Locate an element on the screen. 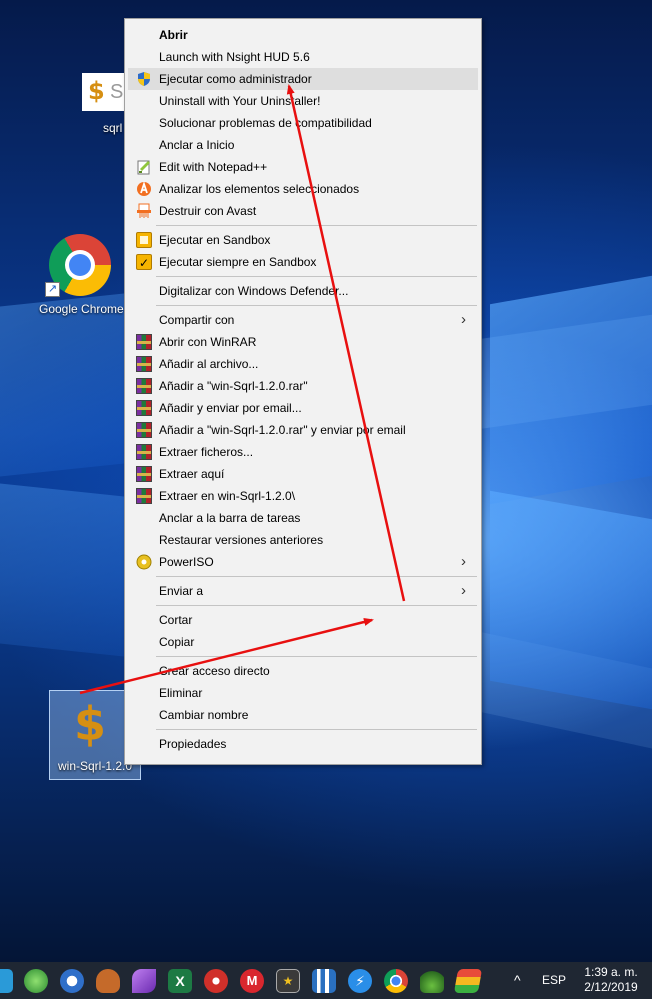 This screenshot has width=652, height=999. menu-item-restore-versions: Restaurar versiones anteriores is located at coordinates (303, 540).